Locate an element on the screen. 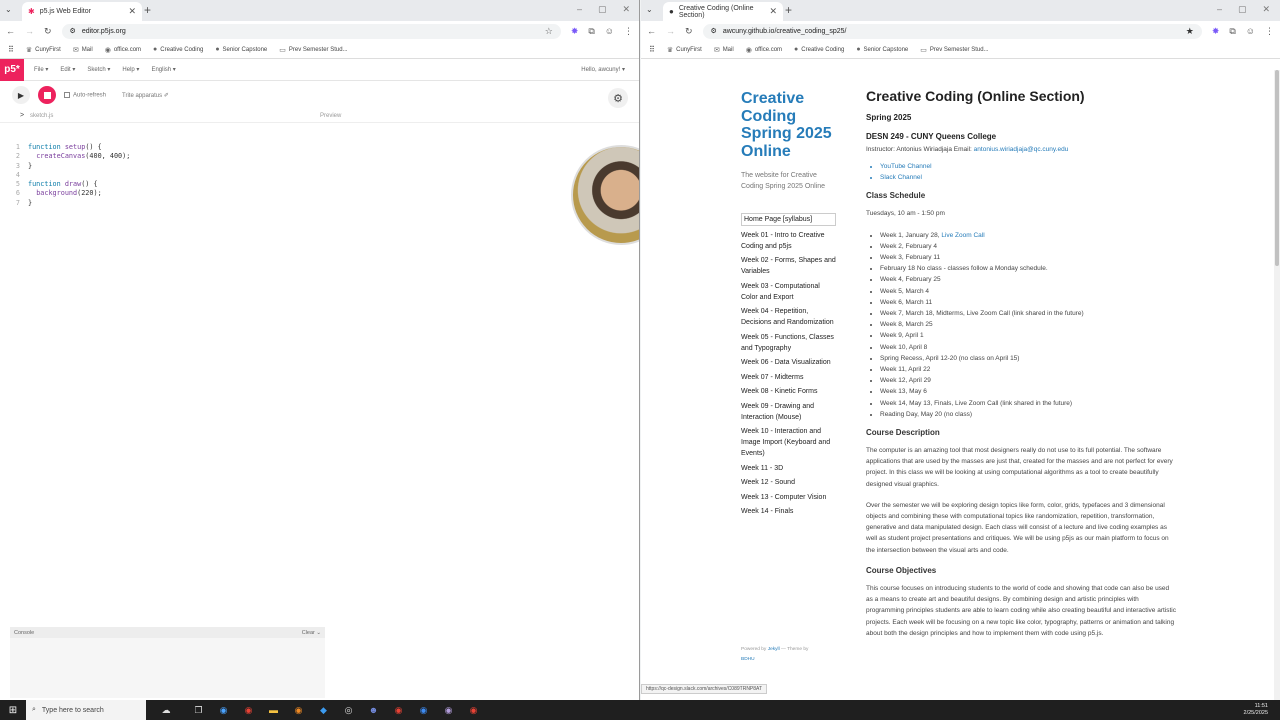 The width and height of the screenshot is (1280, 720). vscode-icon: ◆ is located at coordinates (323, 710).